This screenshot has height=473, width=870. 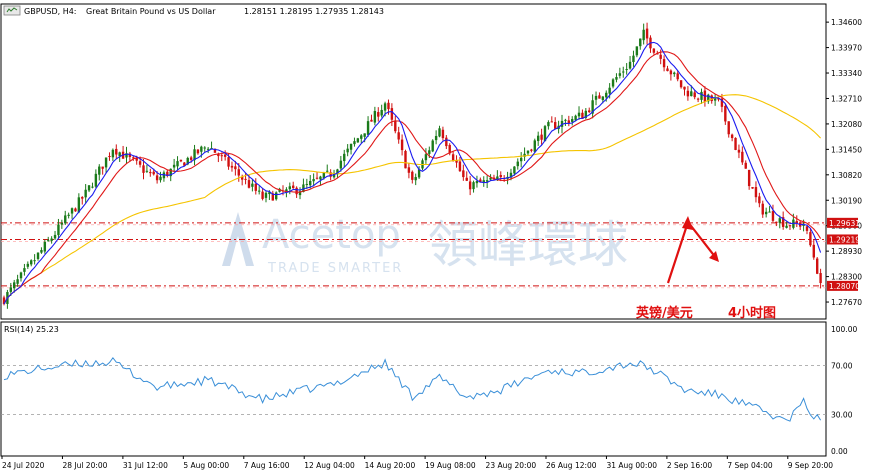 What do you see at coordinates (844, 239) in the screenshot?
I see `price-label-text: 1.29219` at bounding box center [844, 239].